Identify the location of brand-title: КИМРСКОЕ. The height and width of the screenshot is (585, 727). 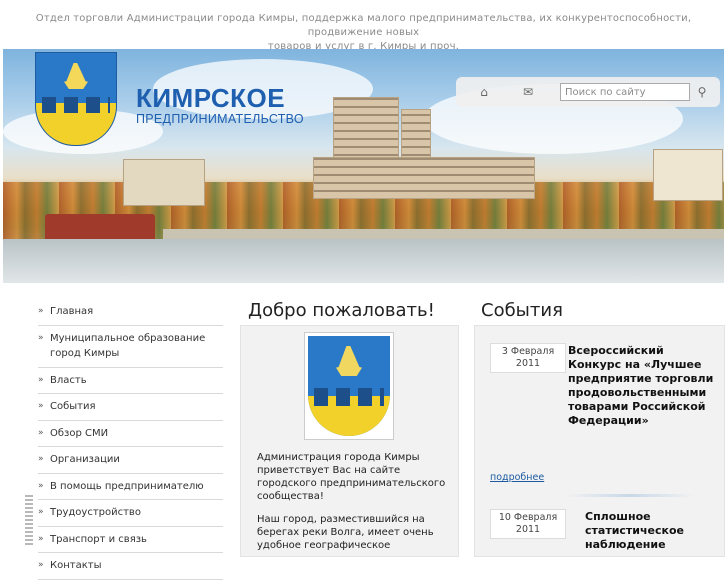
(211, 98).